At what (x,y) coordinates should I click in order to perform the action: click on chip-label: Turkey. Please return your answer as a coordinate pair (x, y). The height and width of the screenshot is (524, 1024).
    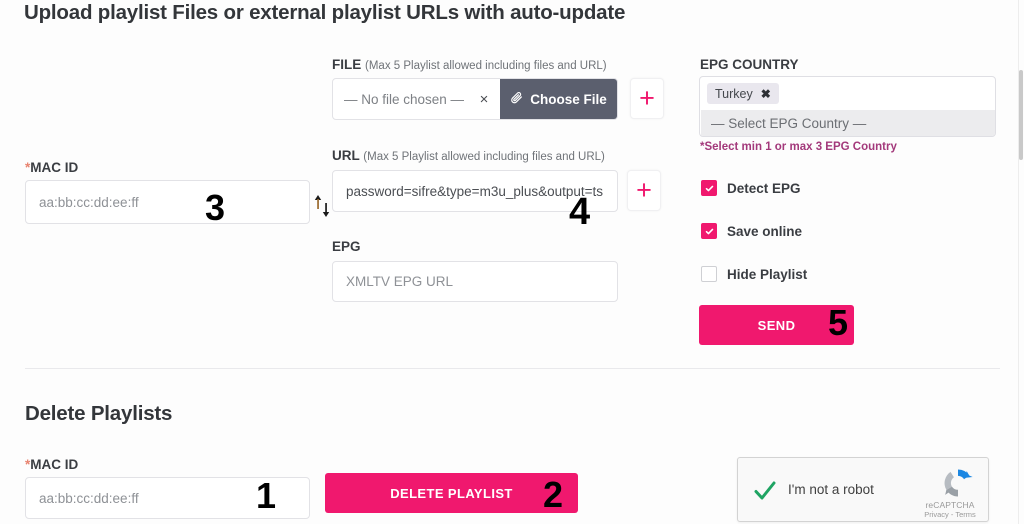
    Looking at the image, I should click on (734, 93).